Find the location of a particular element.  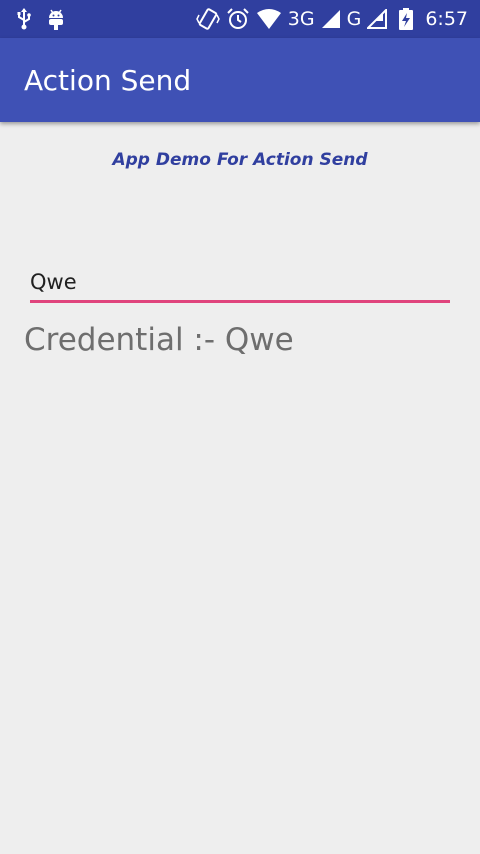

usb-icon is located at coordinates (24, 19).